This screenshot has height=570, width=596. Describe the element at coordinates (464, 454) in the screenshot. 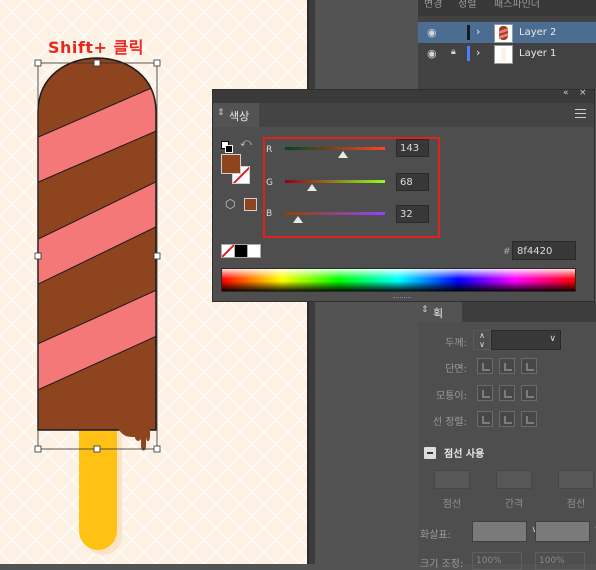

I see `dashed-line-label: 점선 사용` at that location.